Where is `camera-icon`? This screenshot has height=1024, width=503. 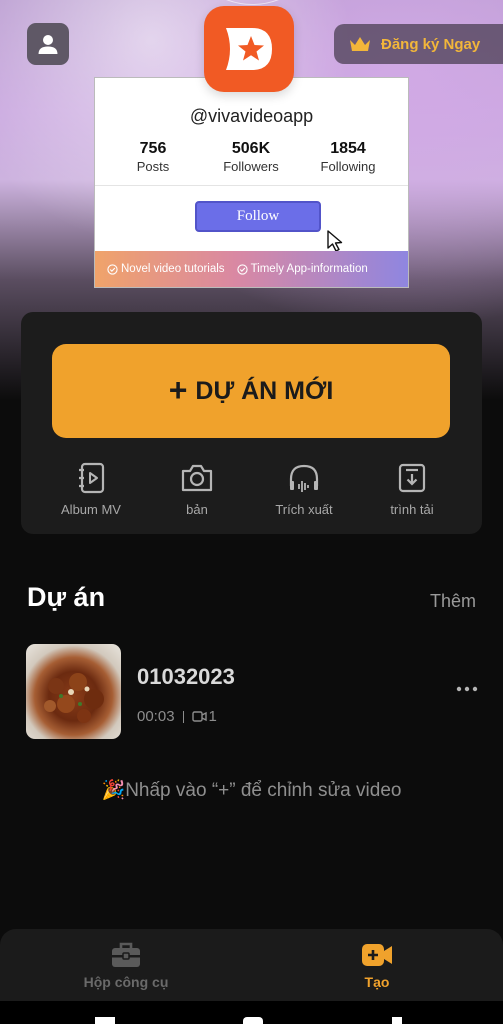
camera-icon is located at coordinates (197, 478).